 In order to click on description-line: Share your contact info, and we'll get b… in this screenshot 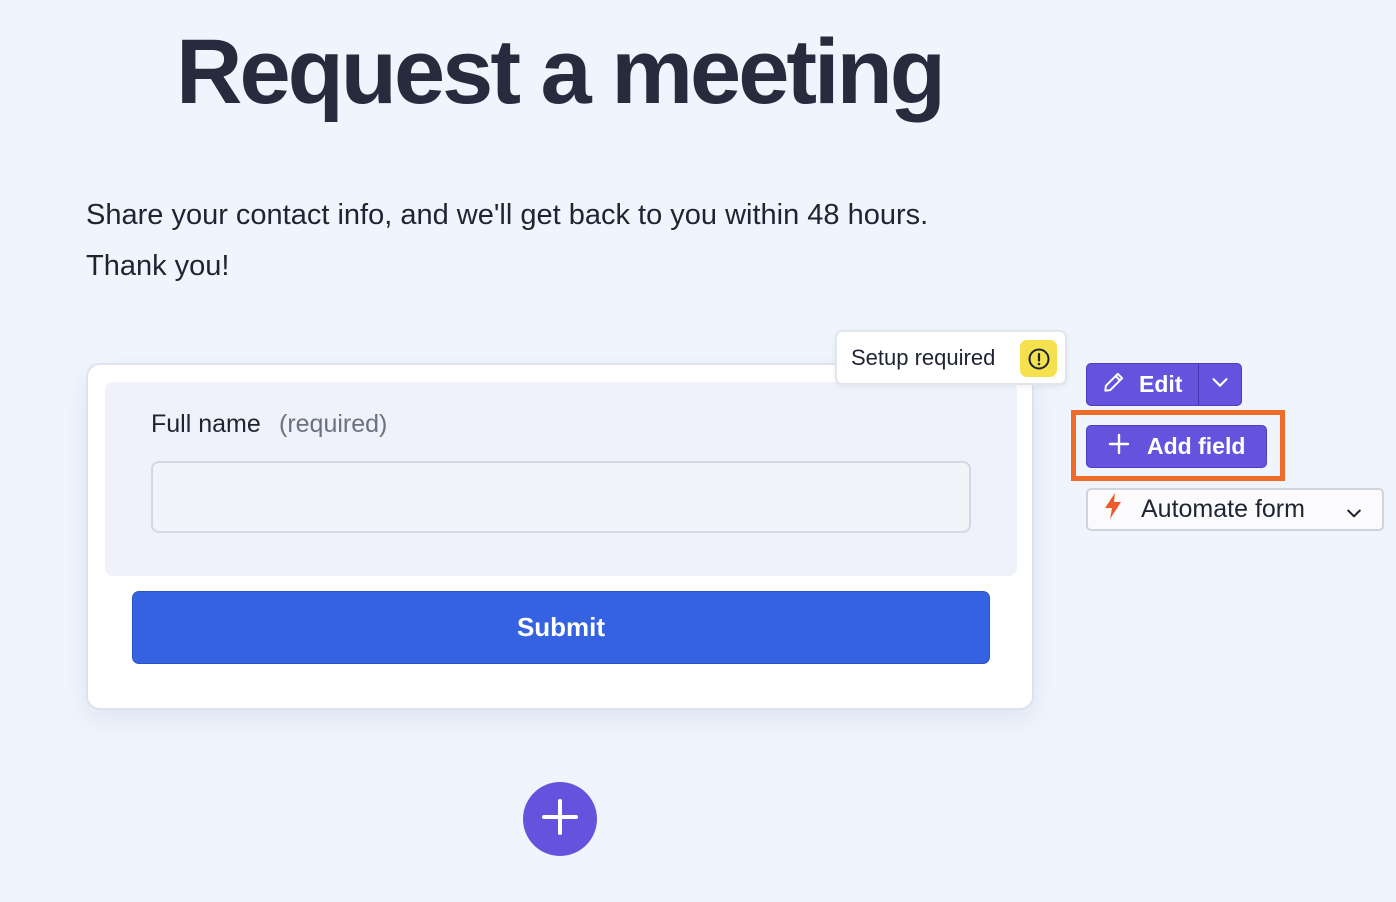, I will do `click(507, 215)`.